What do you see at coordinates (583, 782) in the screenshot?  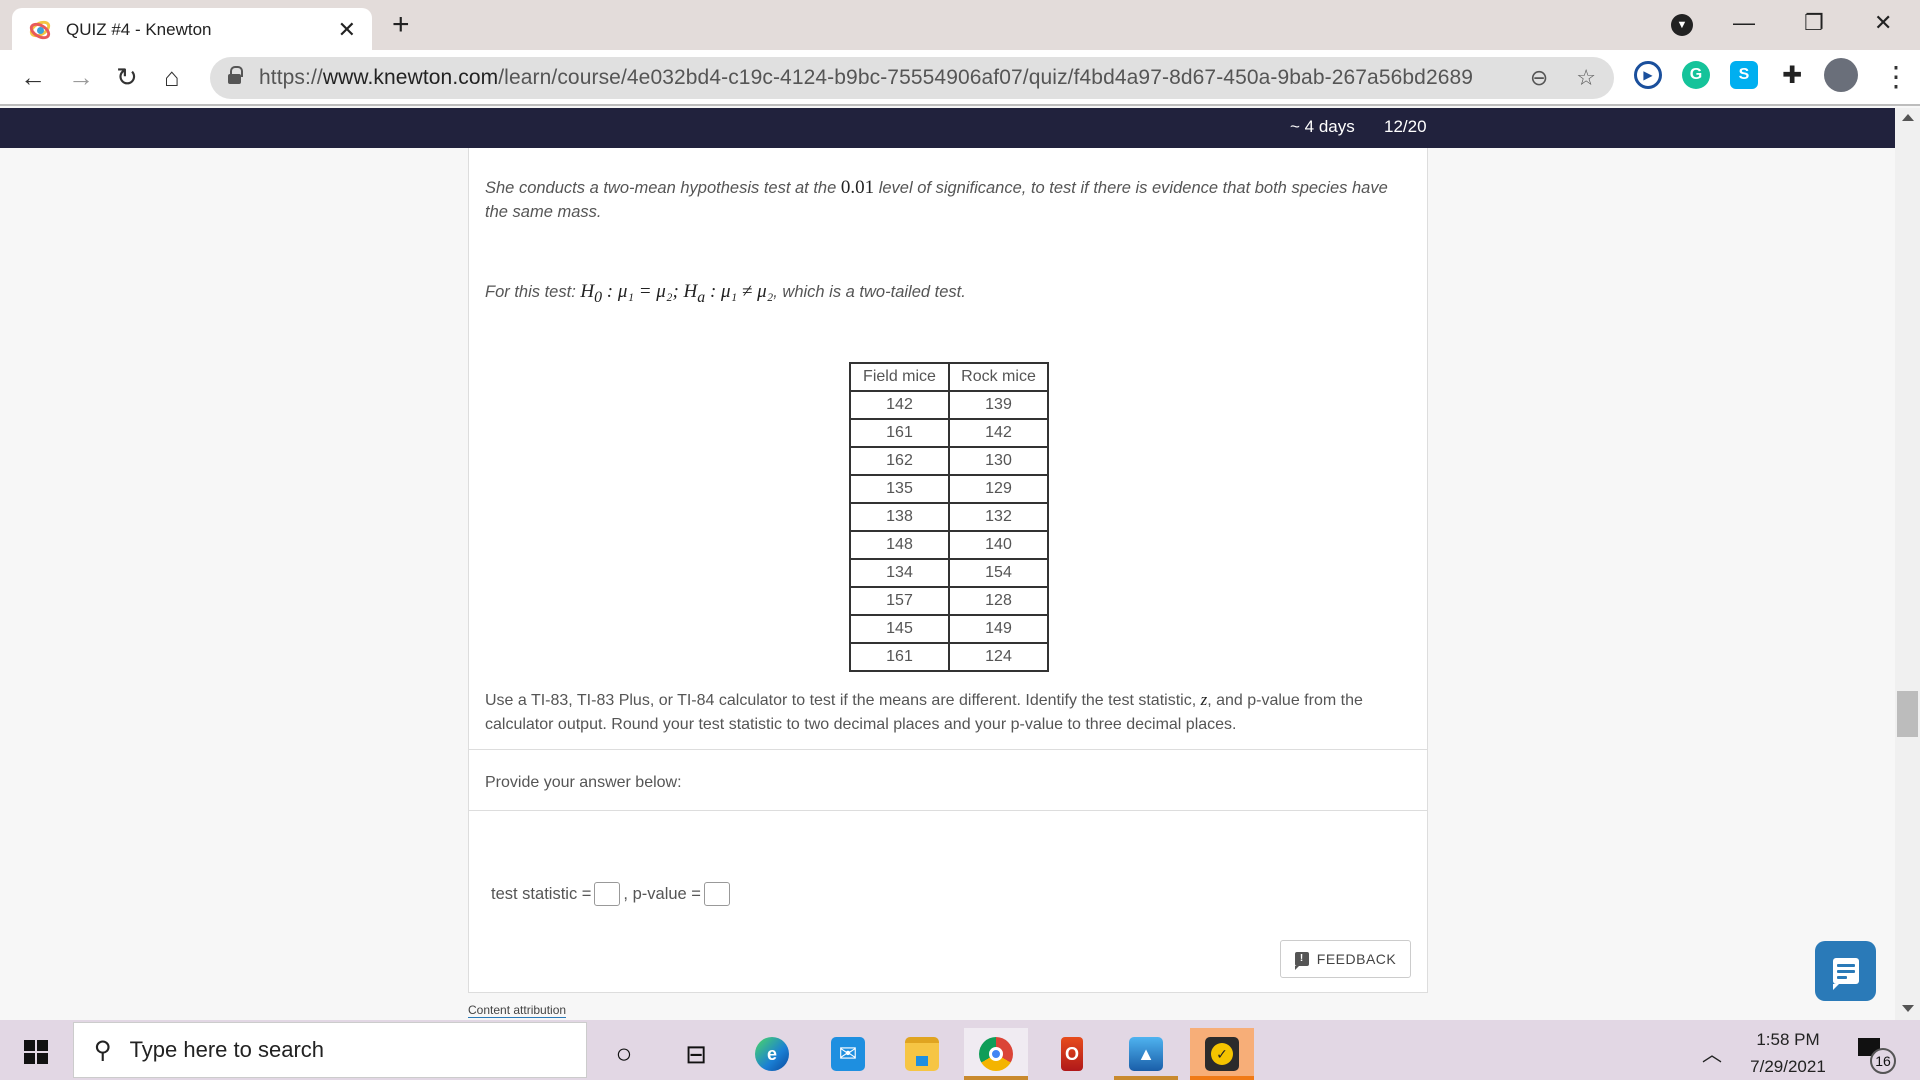 I see `answer-prompt: Provide your answer below:` at bounding box center [583, 782].